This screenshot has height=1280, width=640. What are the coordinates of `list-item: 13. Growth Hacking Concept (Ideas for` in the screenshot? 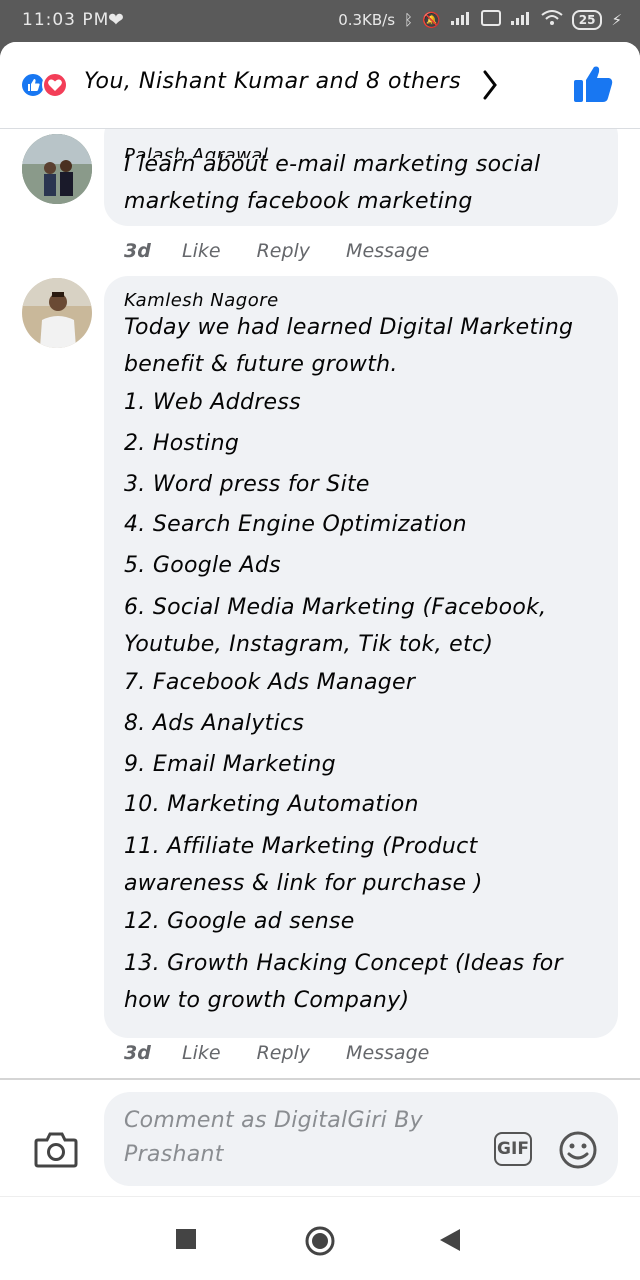 It's located at (343, 963).